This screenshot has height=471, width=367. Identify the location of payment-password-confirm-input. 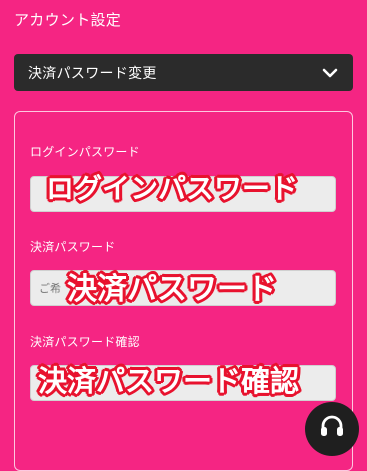
(183, 383).